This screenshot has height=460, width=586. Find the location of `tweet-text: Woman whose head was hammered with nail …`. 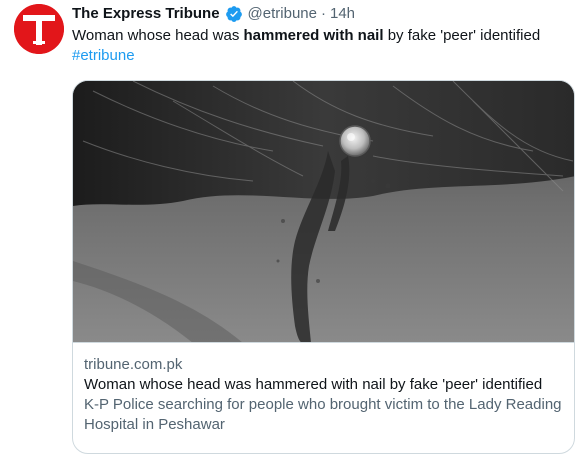

tweet-text: Woman whose head was hammered with nail … is located at coordinates (322, 46).